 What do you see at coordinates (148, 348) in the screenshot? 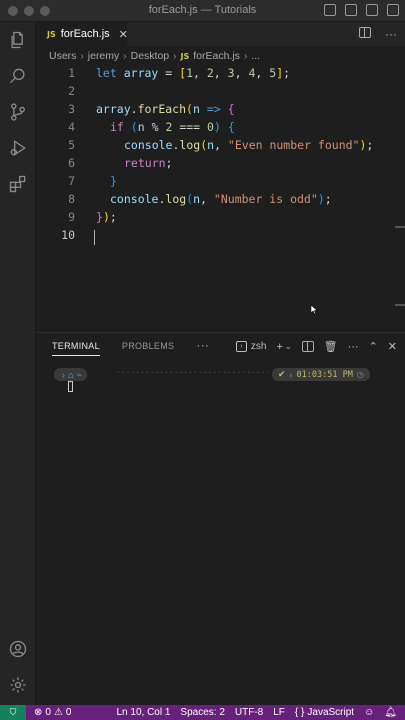
I see `tab-problems: PROBLEMS` at bounding box center [148, 348].